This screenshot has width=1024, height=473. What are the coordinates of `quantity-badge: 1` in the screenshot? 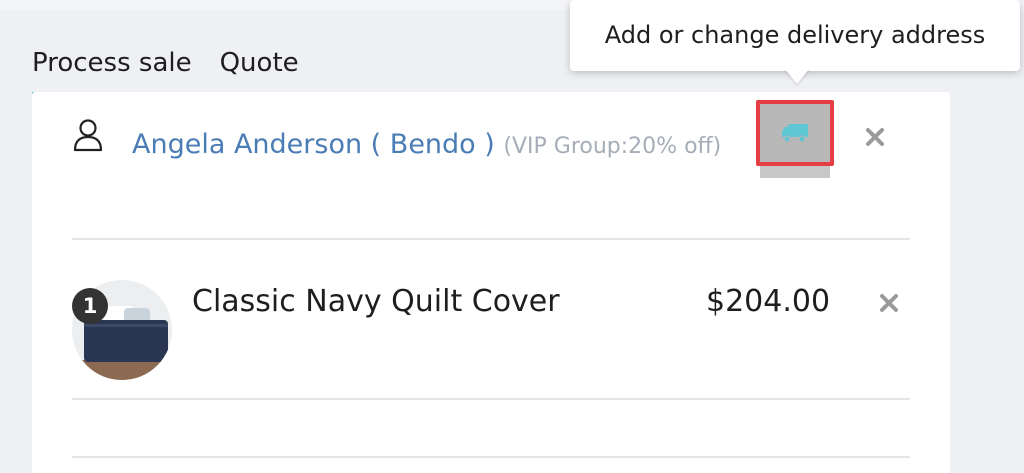 It's located at (90, 306).